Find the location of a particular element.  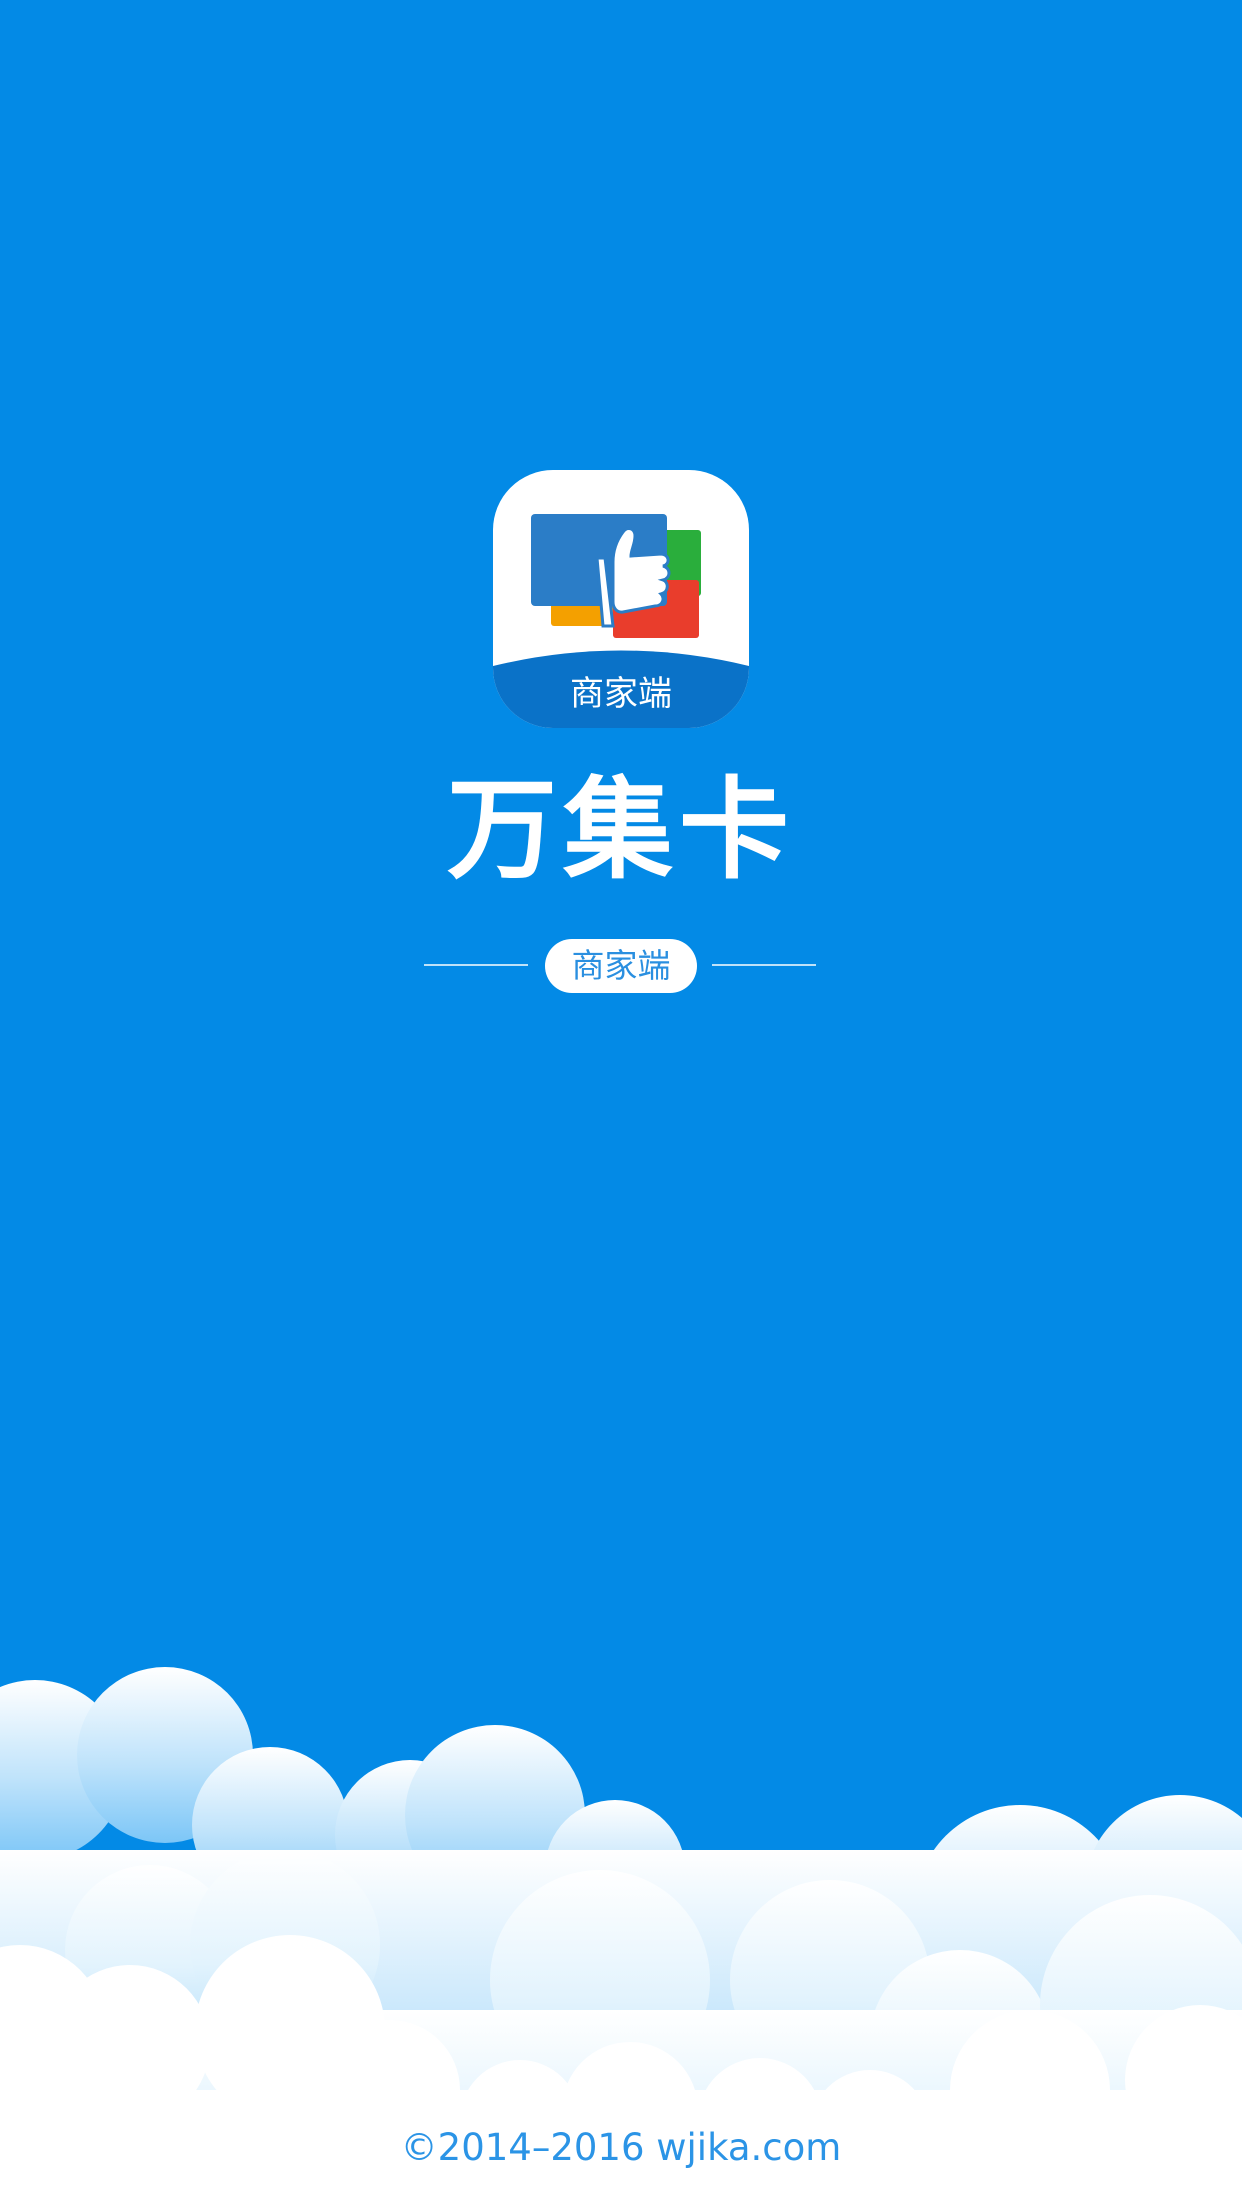

subtitle-pill: 商家端 is located at coordinates (621, 966).